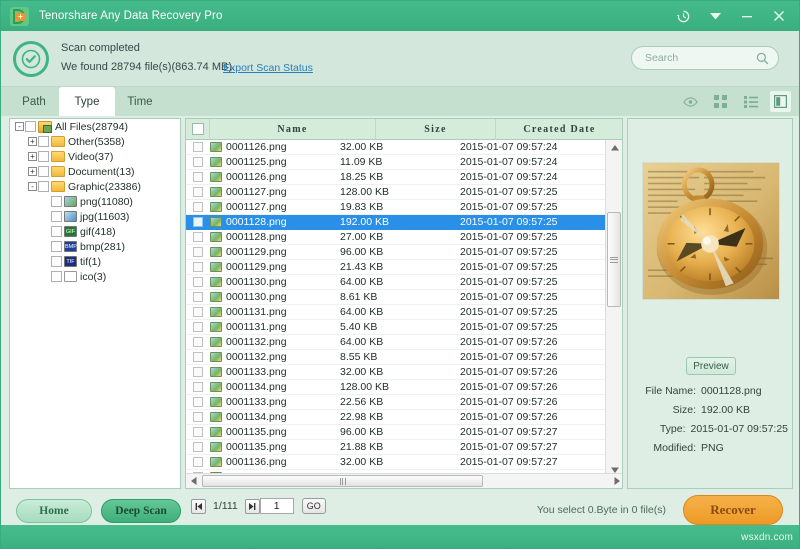 The width and height of the screenshot is (800, 549). Describe the element at coordinates (34, 101) in the screenshot. I see `tab-path: Path` at that location.